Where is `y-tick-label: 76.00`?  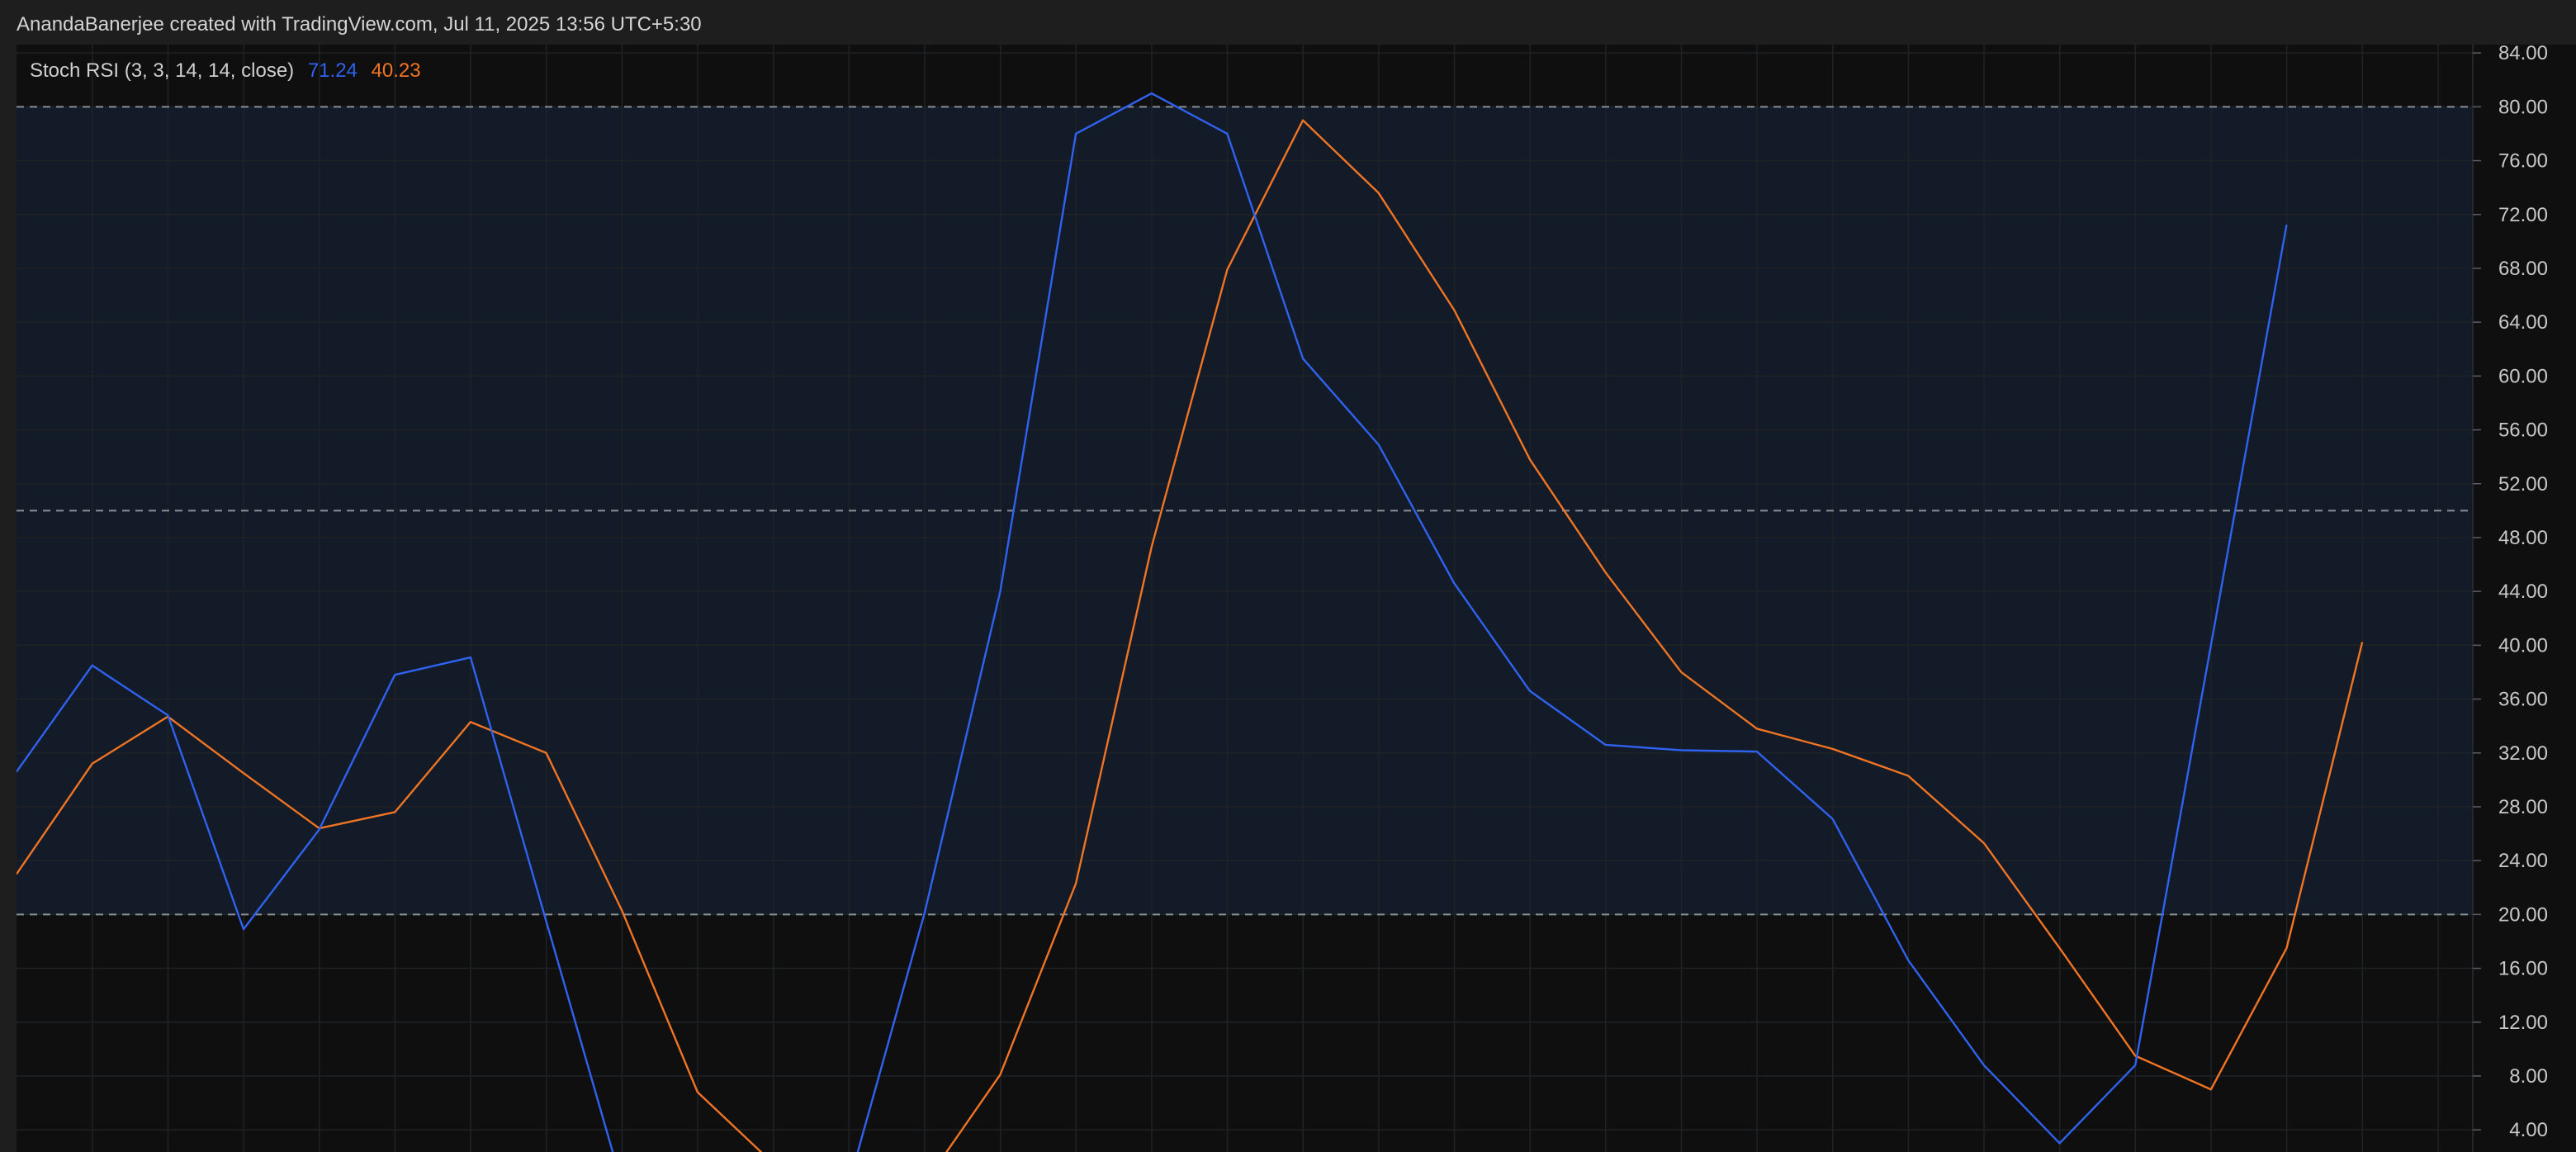 y-tick-label: 76.00 is located at coordinates (2523, 161).